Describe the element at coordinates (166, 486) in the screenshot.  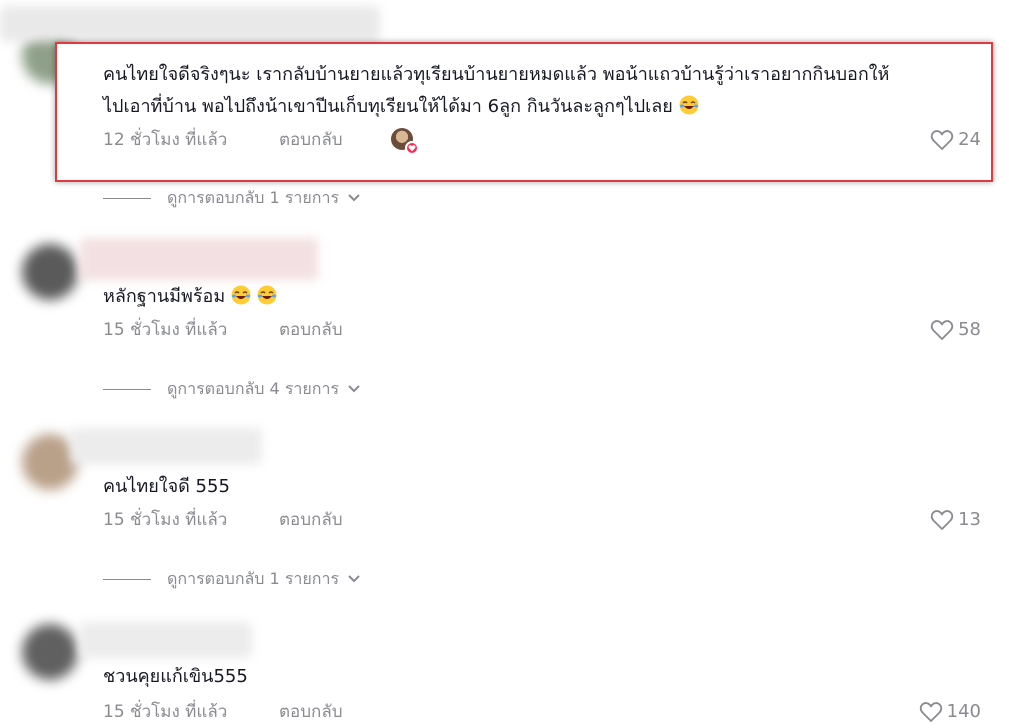
I see `comment-text: คนไทยใจดี 555` at that location.